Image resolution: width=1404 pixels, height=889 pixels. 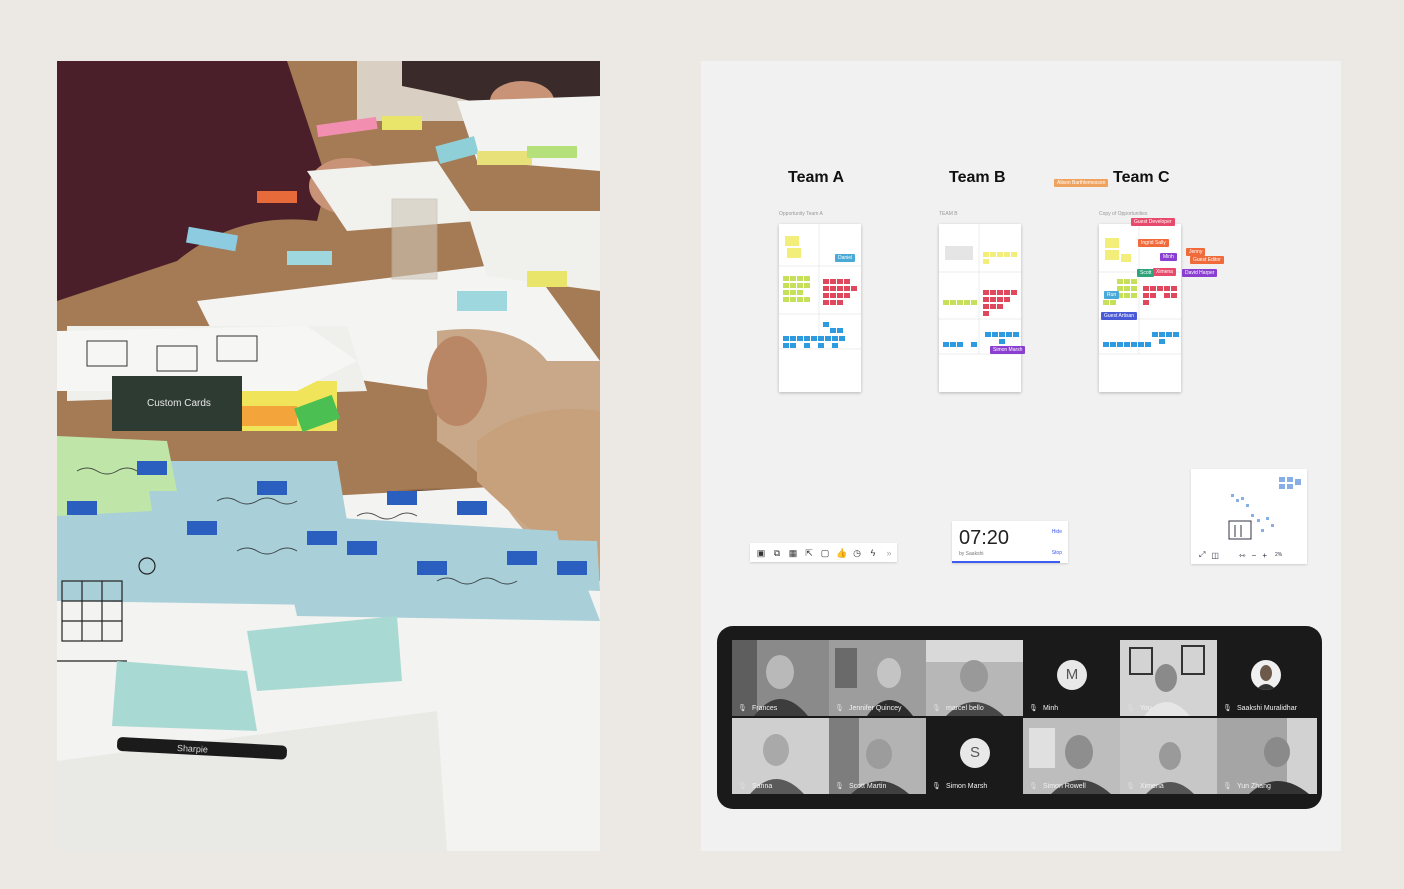 What do you see at coordinates (1264, 555) in the screenshot?
I see `zoom-in-icon: +` at bounding box center [1264, 555].